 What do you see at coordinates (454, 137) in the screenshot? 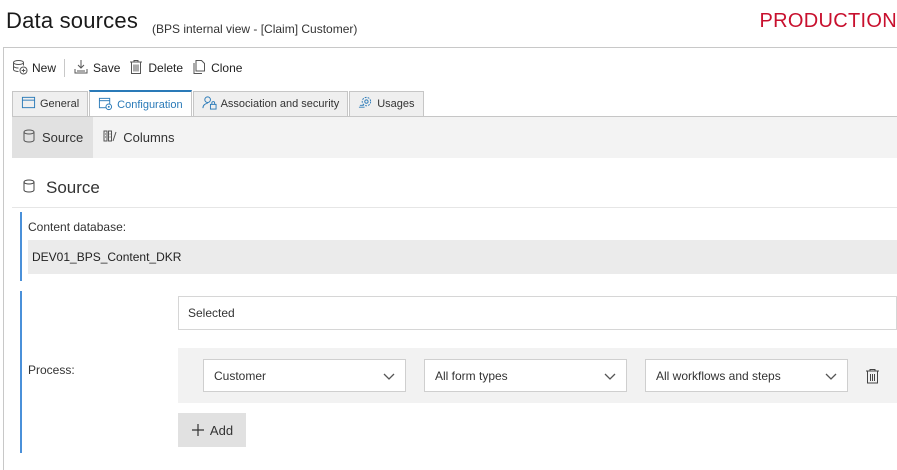
I see `sub-navigation: Source Columns` at bounding box center [454, 137].